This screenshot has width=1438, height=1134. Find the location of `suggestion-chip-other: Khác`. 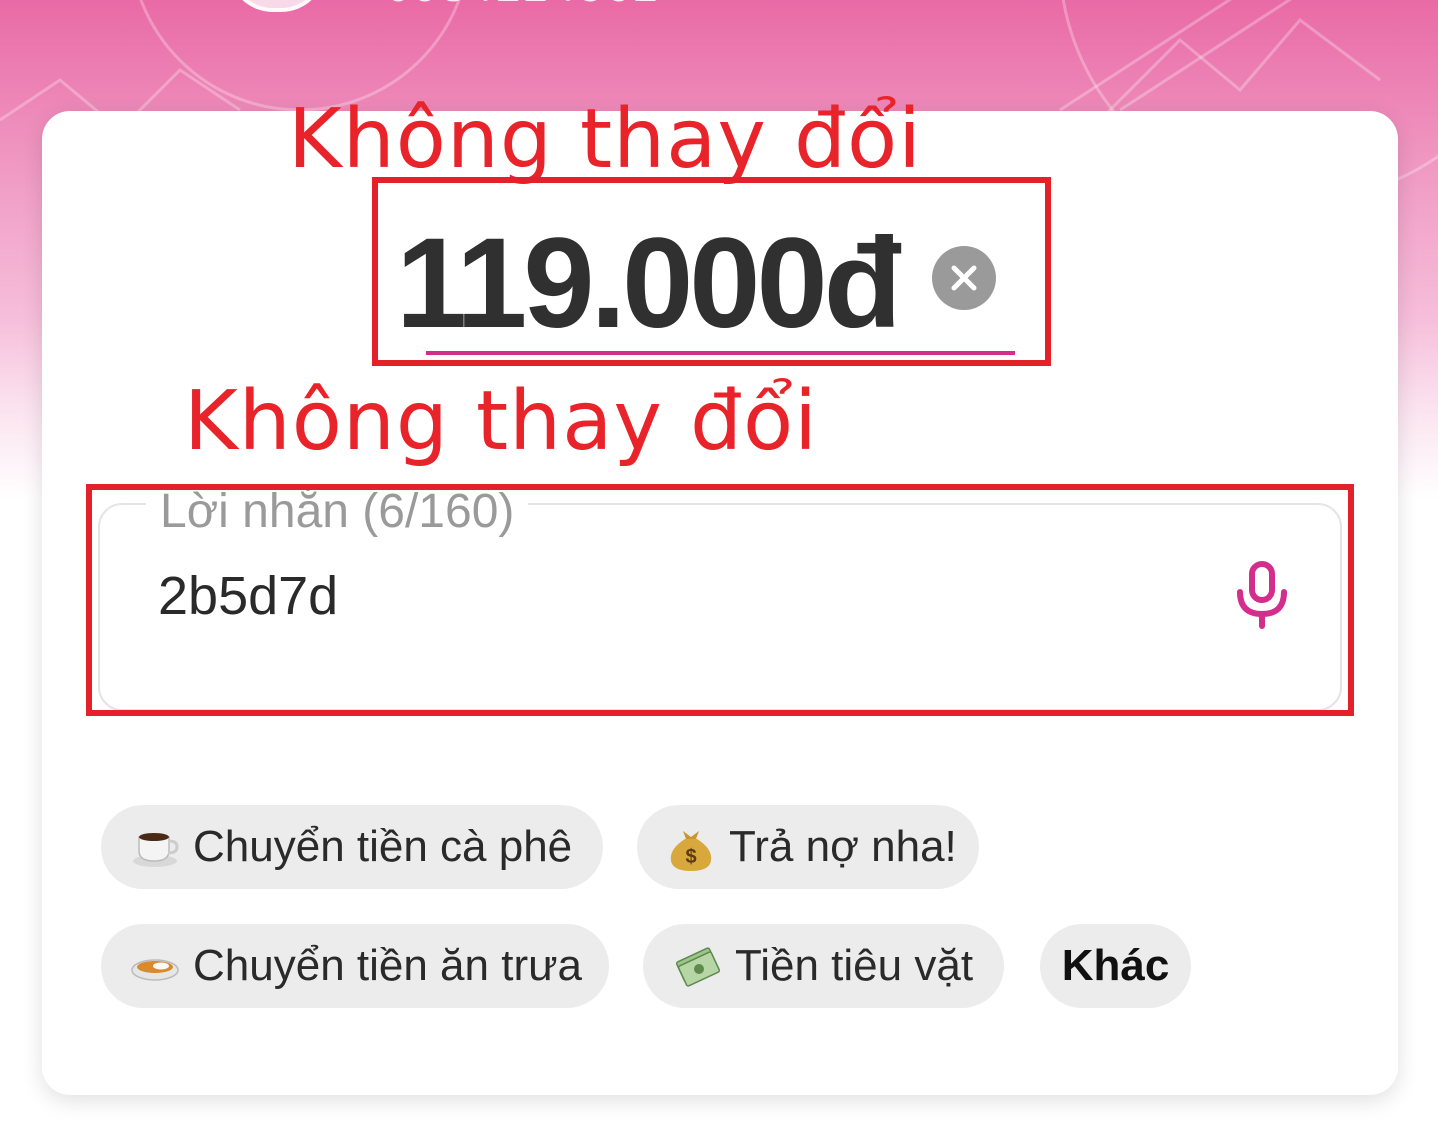

suggestion-chip-other: Khác is located at coordinates (1115, 966).